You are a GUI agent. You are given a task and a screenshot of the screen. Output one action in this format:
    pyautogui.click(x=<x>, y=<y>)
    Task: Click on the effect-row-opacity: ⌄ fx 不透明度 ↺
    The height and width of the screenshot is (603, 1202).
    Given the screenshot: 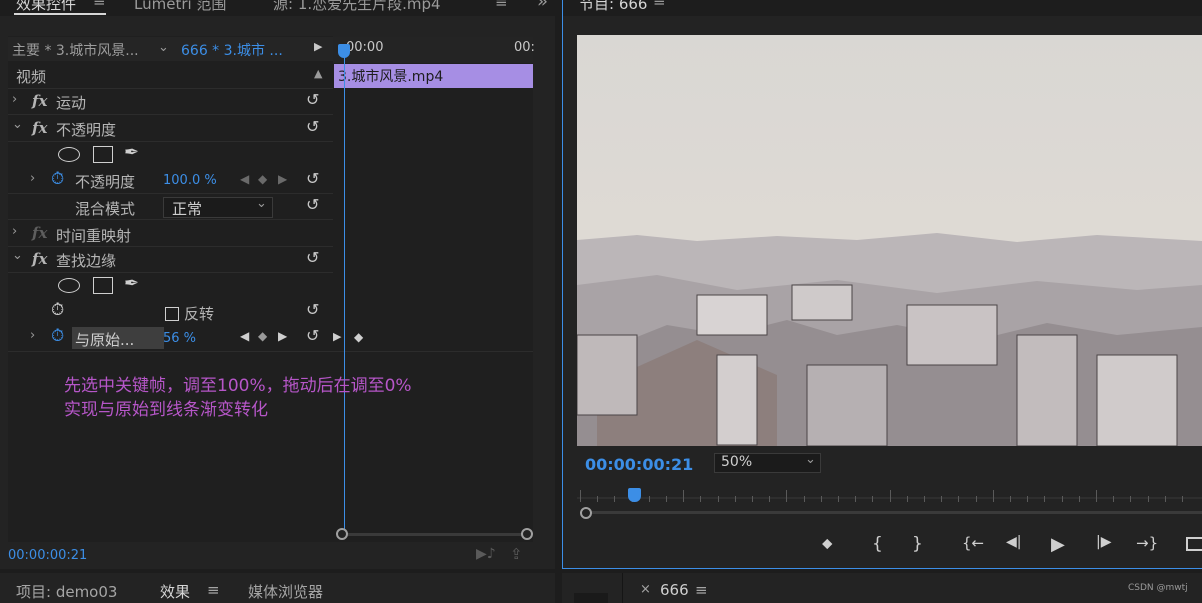 What is the action you would take?
    pyautogui.click(x=170, y=129)
    